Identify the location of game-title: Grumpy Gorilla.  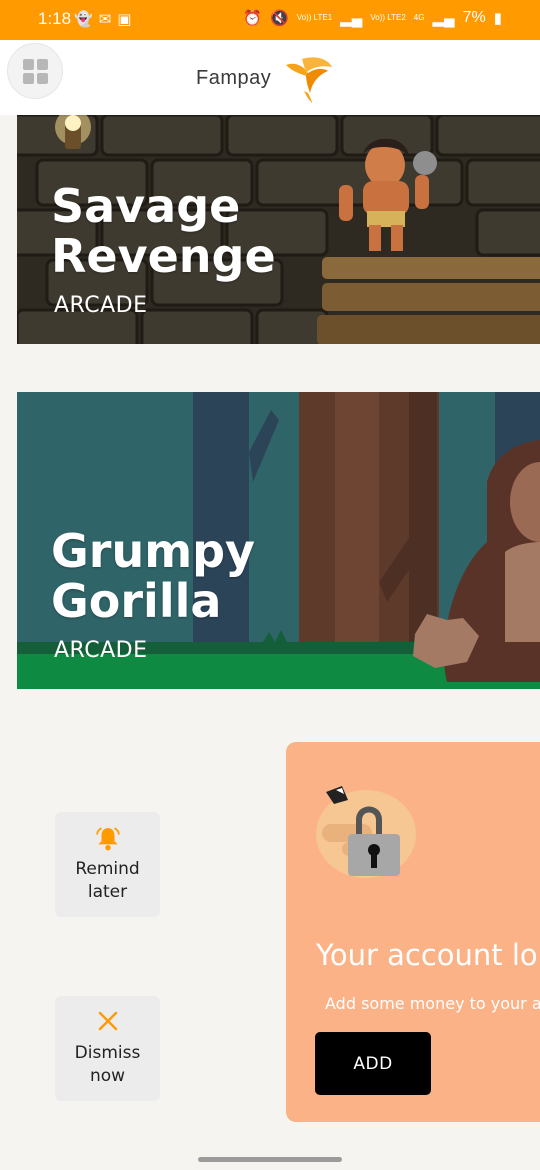
(153, 576).